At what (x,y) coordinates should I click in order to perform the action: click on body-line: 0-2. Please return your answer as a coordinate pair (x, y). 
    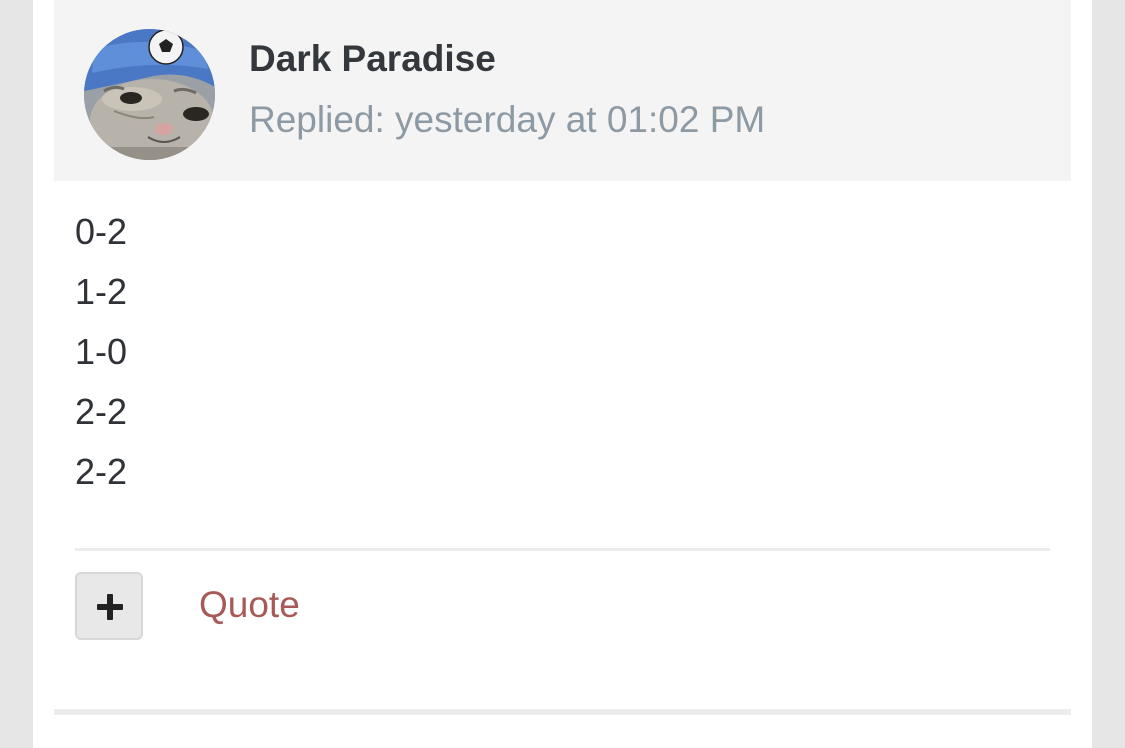
    Looking at the image, I should click on (101, 231).